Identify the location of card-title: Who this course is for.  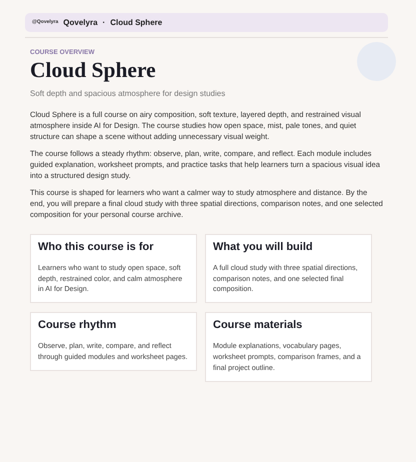
(96, 247).